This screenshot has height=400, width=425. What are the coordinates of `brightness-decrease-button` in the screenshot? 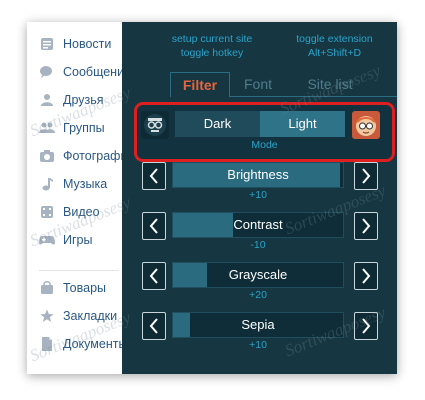 It's located at (154, 176).